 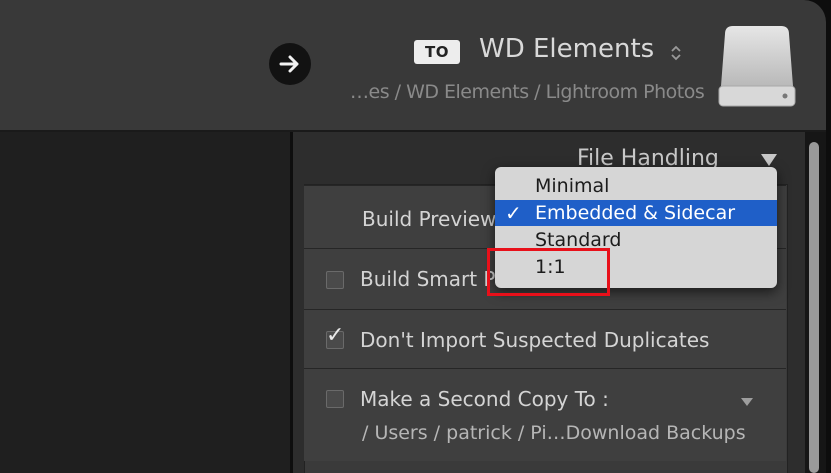 I want to click on scrollbar, so click(x=815, y=302).